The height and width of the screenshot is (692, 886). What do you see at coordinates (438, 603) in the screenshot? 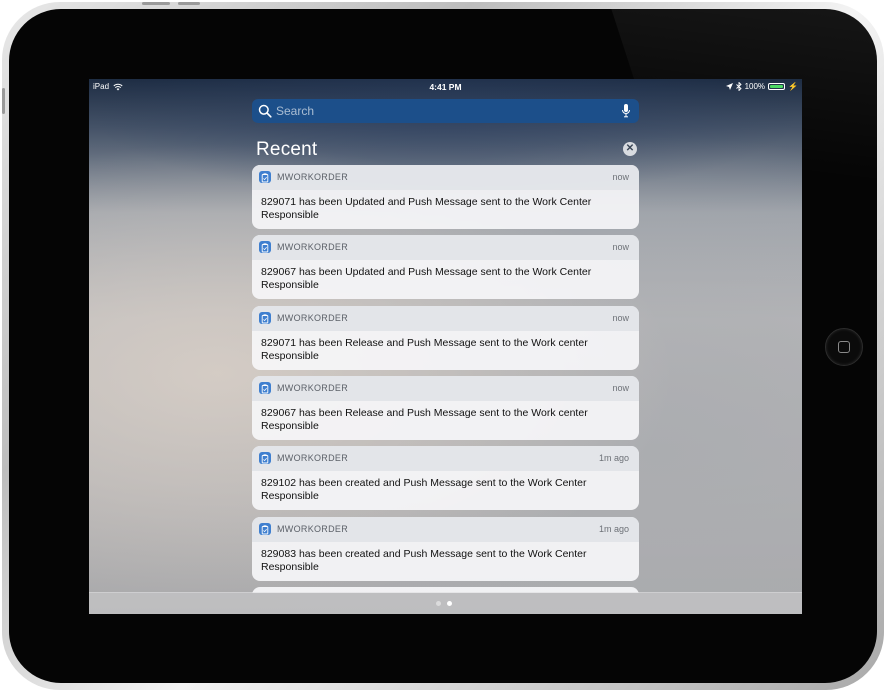
I see `page-dot` at bounding box center [438, 603].